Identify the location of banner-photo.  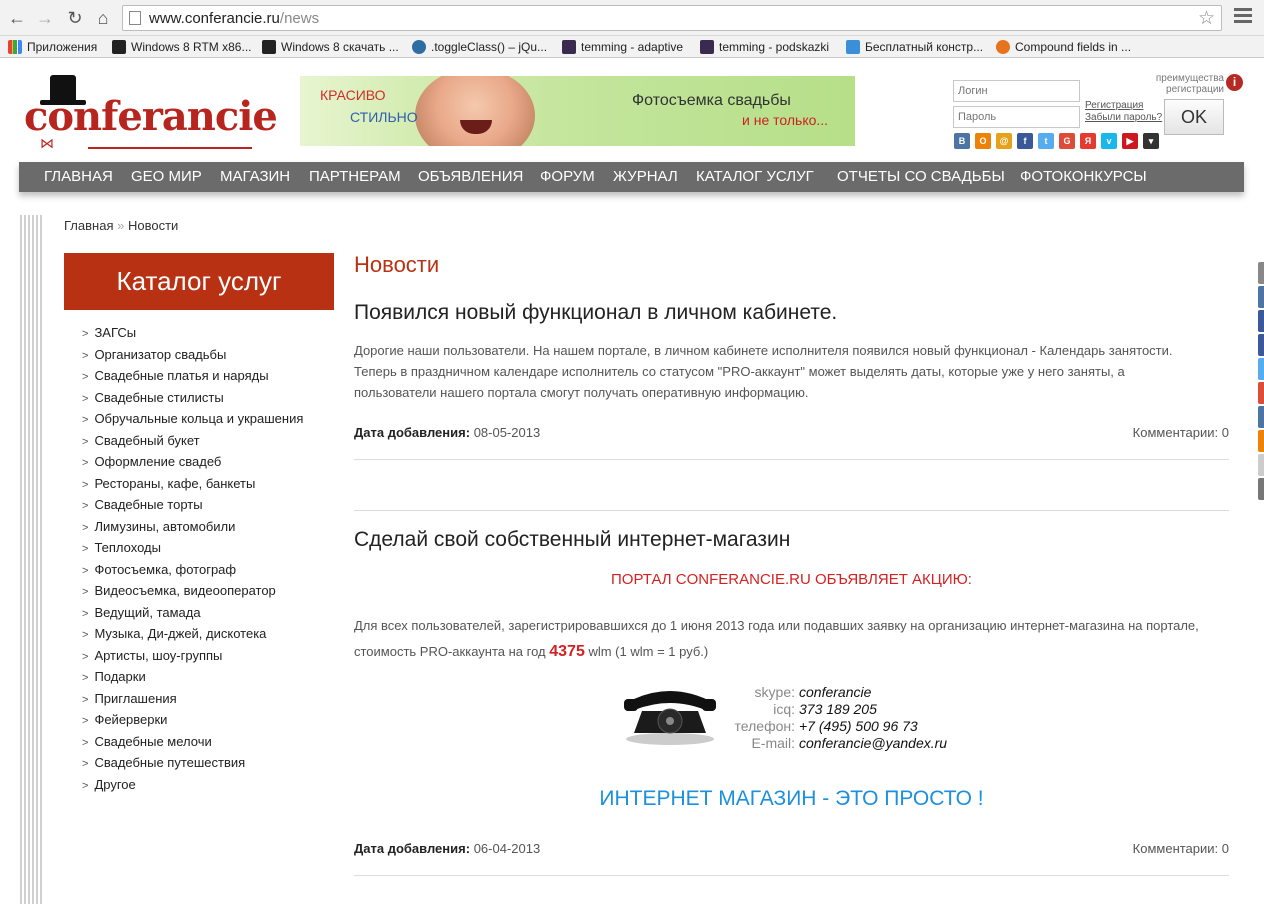
(475, 111).